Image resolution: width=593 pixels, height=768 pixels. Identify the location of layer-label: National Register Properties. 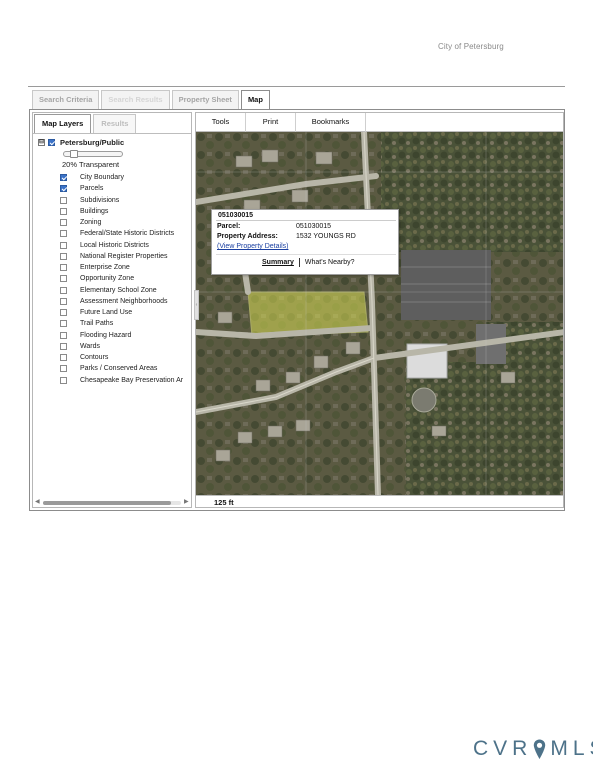
(124, 256).